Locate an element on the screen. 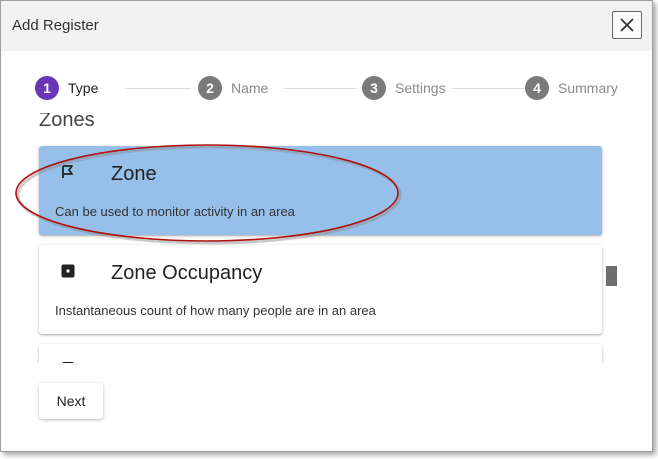 The width and height of the screenshot is (658, 459). step-type: 1 Type is located at coordinates (66, 88).